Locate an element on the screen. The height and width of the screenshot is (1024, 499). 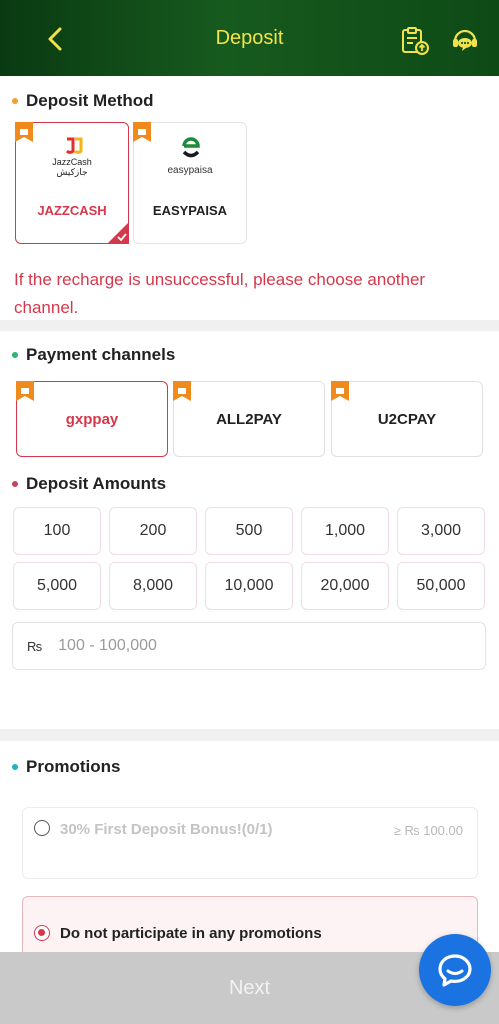
header-bar: Deposit is located at coordinates (249, 38).